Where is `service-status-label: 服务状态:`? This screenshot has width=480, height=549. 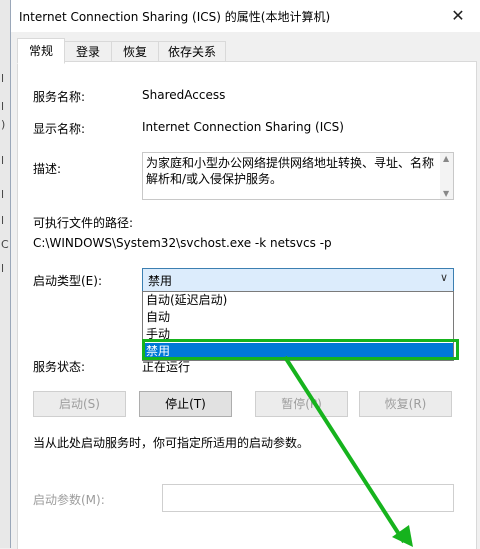
service-status-label: 服务状态: is located at coordinates (59, 367).